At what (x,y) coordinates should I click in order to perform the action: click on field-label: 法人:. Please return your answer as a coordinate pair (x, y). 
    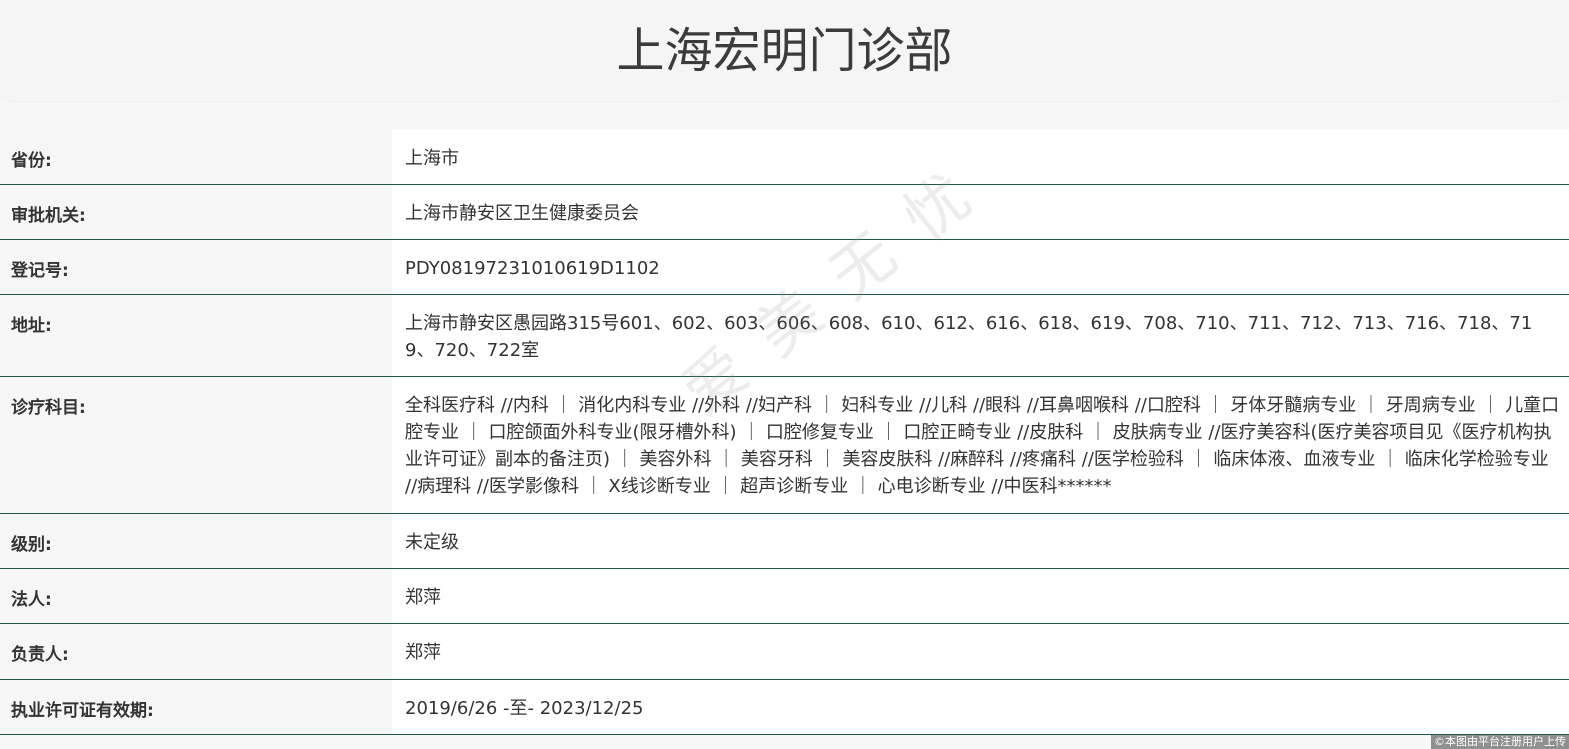
    Looking at the image, I should click on (196, 596).